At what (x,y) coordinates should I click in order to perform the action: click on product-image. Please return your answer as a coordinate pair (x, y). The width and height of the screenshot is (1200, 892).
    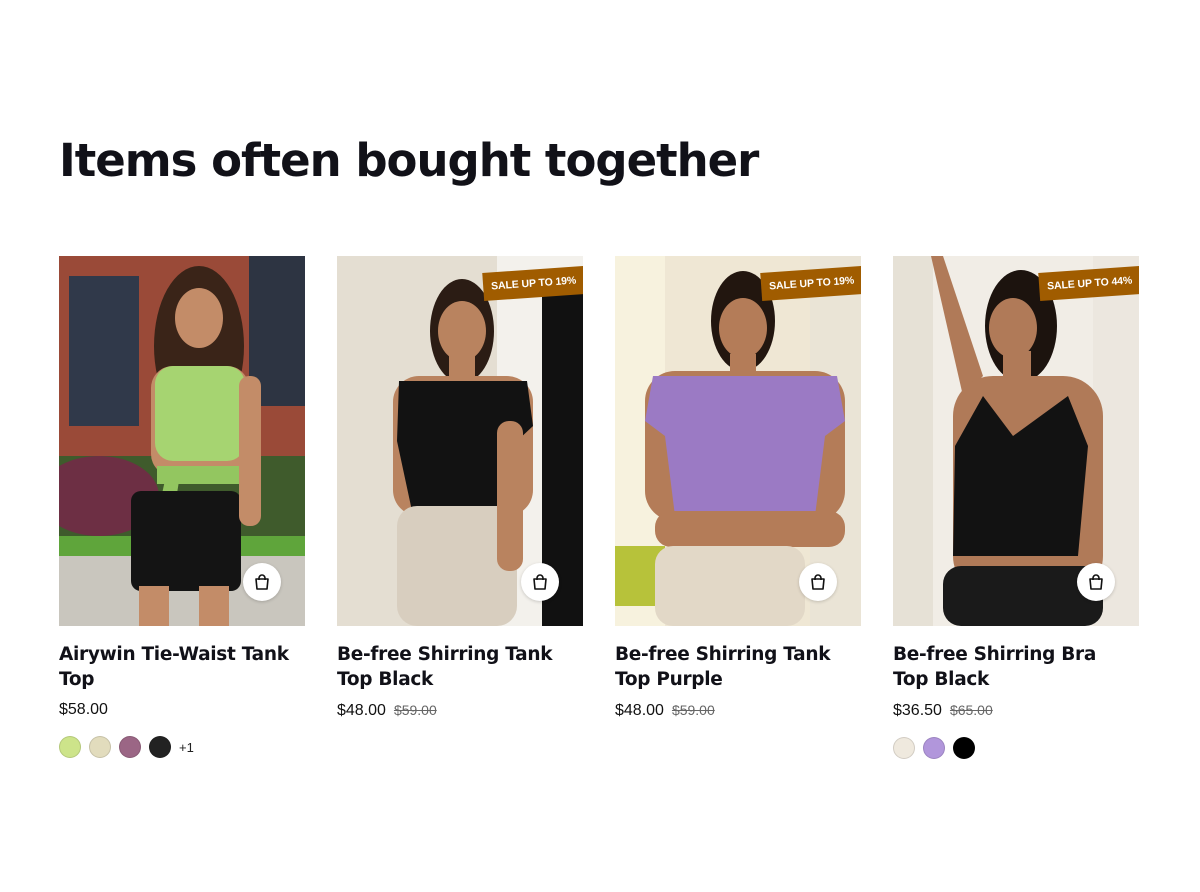
    Looking at the image, I should click on (182, 441).